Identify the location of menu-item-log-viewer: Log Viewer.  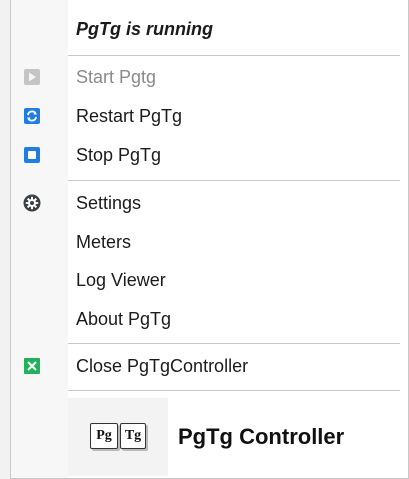
(209, 280).